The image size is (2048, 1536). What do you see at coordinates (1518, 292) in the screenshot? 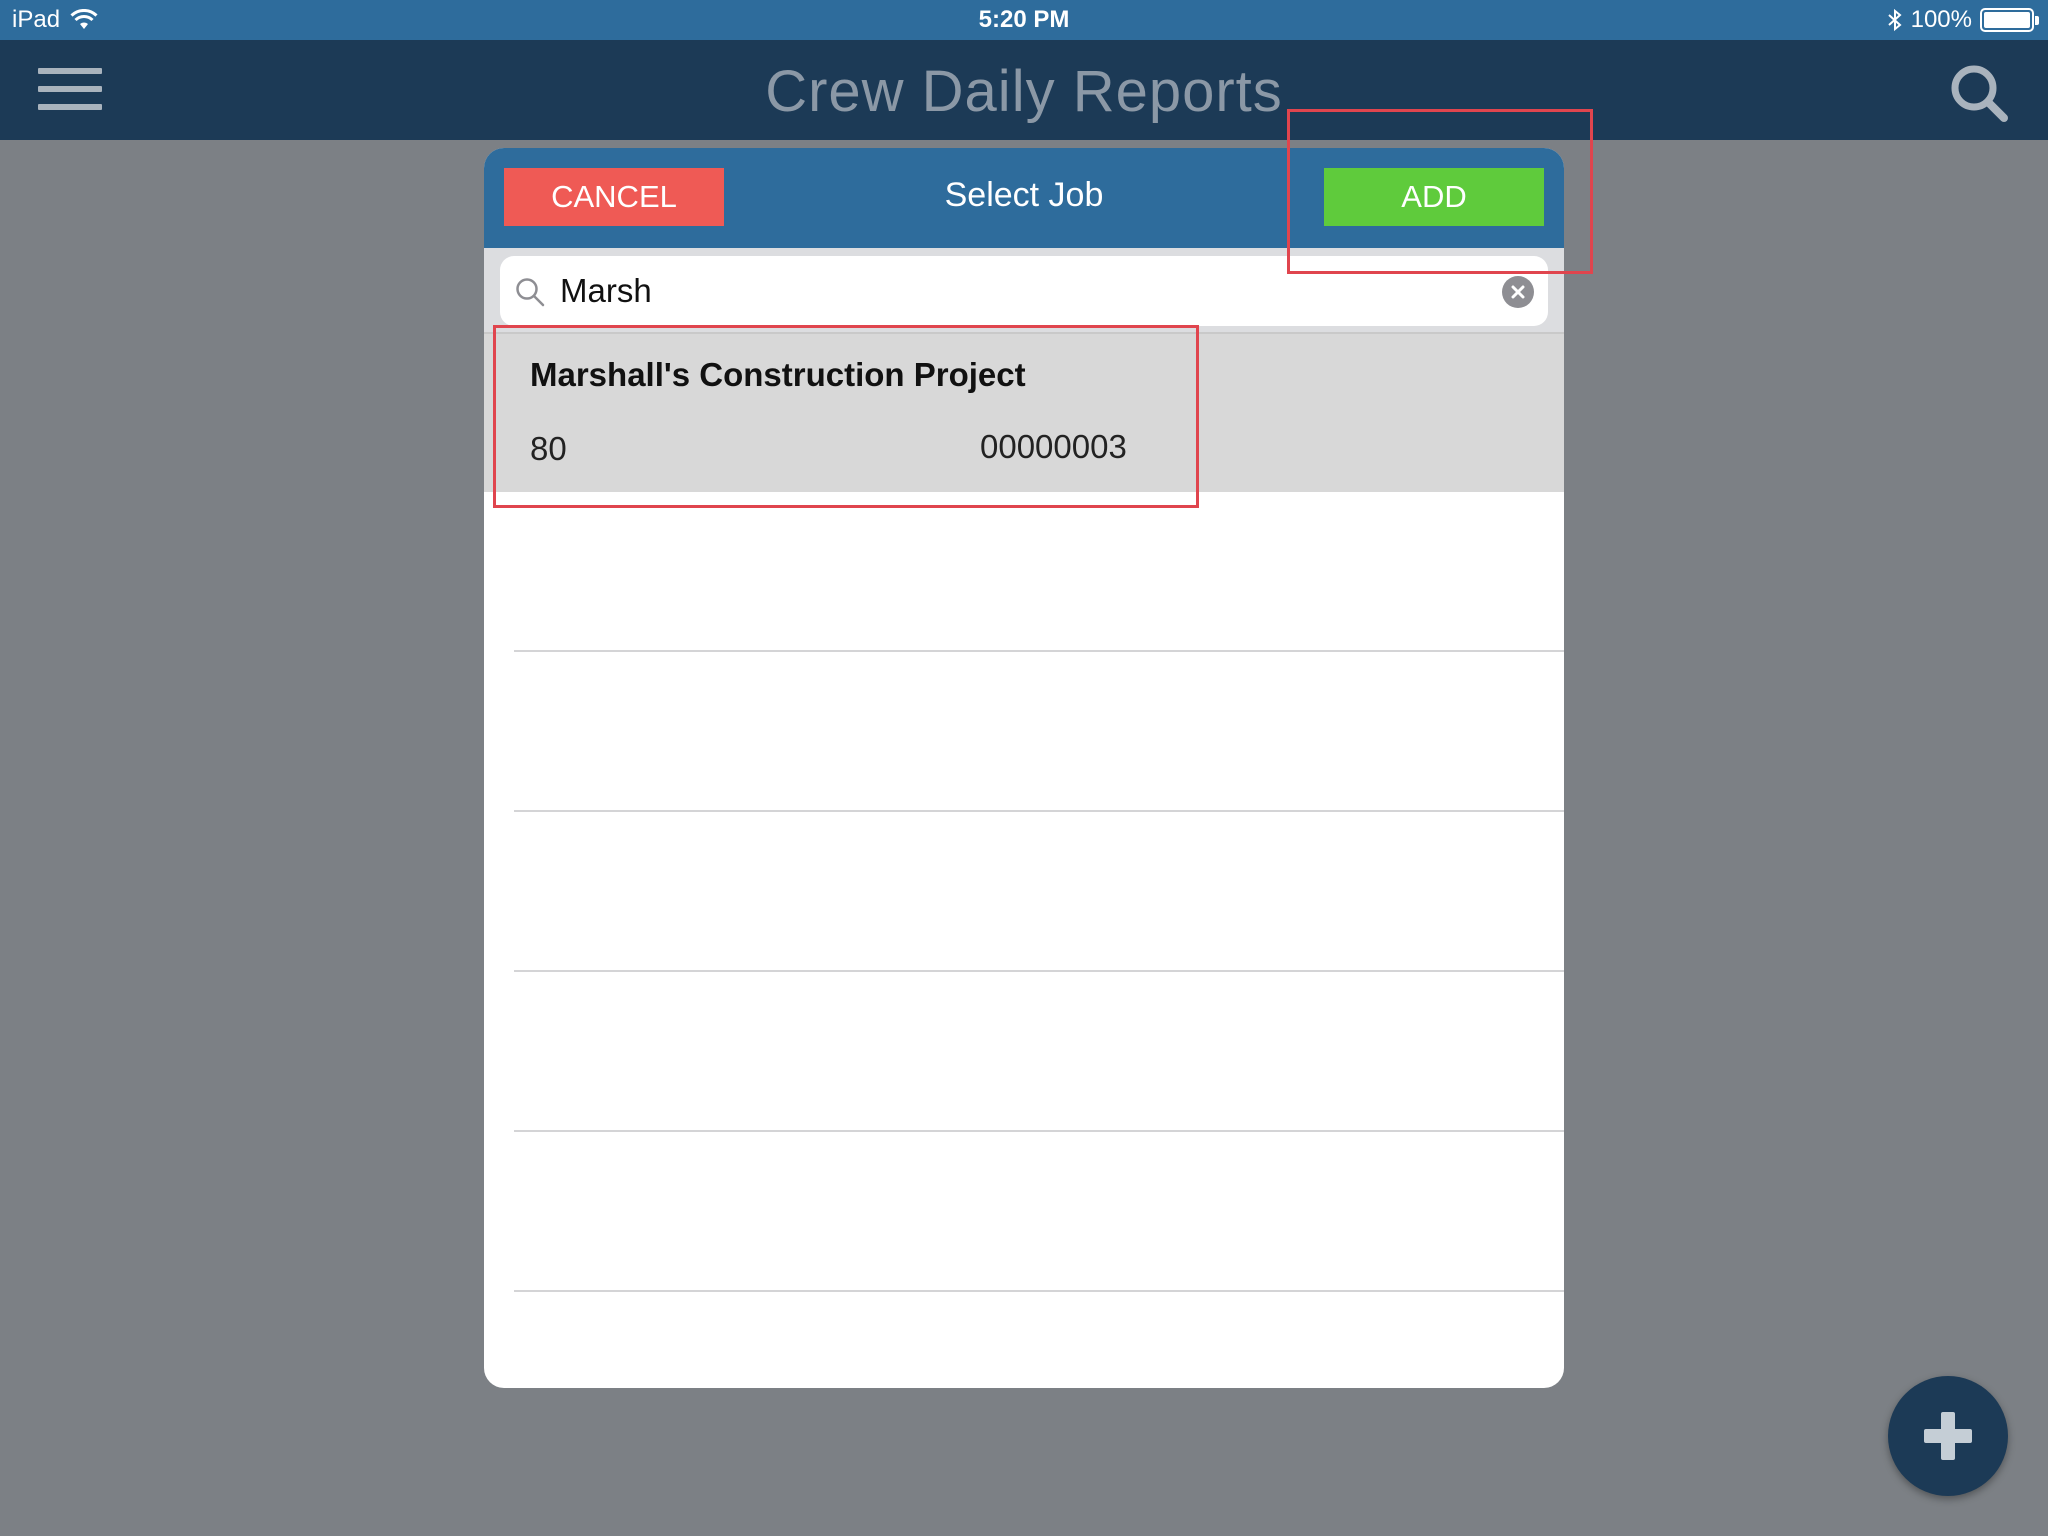
I see `clear-search-icon` at bounding box center [1518, 292].